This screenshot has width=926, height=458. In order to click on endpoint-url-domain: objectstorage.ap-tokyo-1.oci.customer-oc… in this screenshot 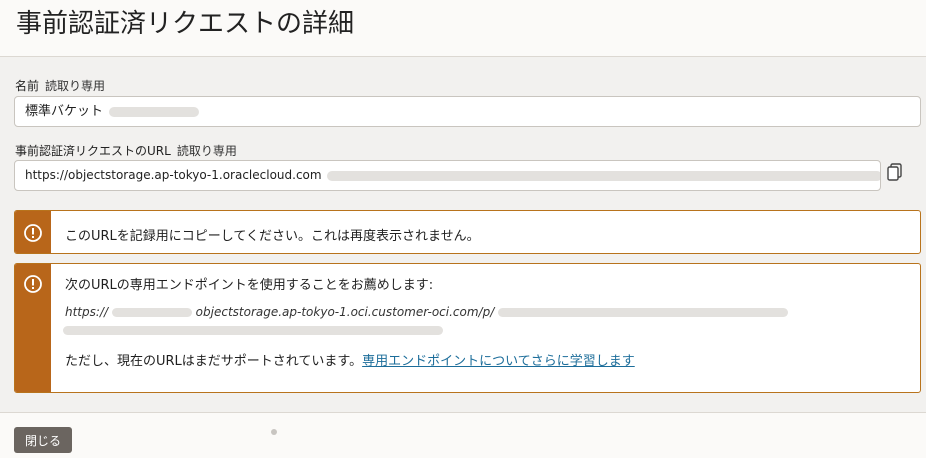, I will do `click(345, 312)`.